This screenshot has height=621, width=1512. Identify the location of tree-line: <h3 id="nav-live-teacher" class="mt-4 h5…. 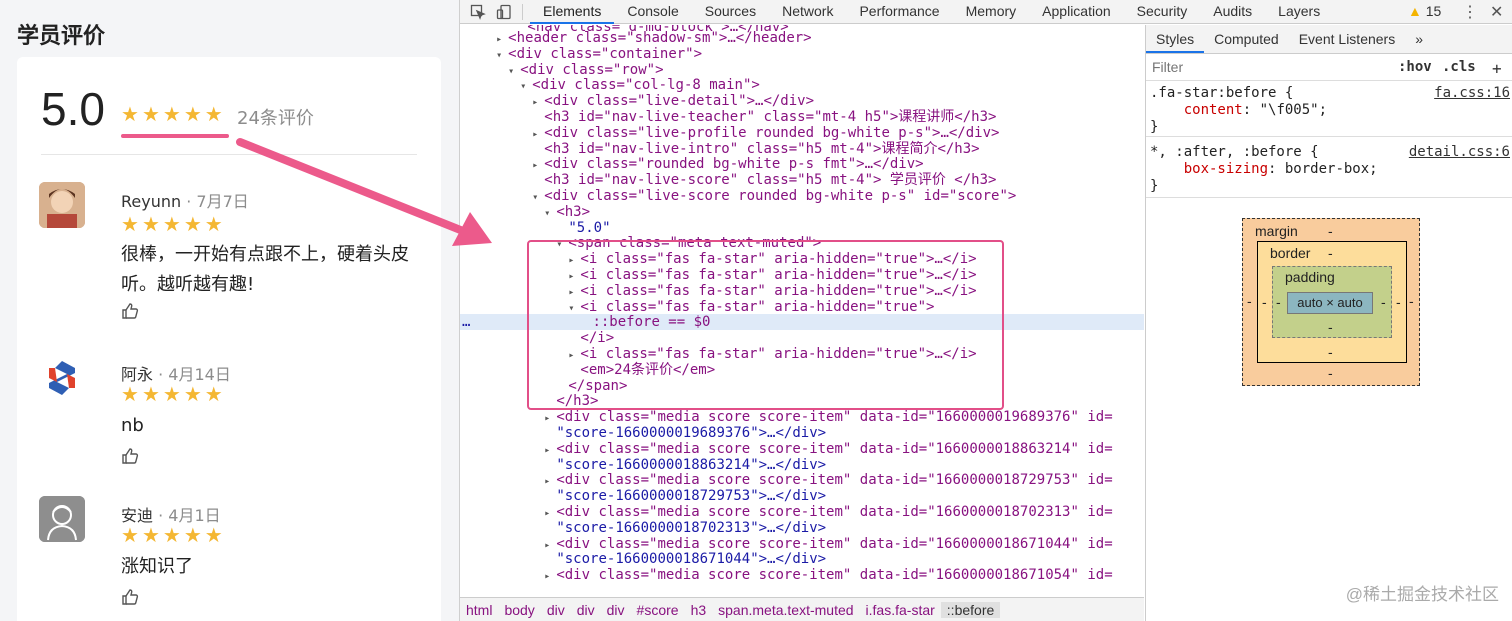
(802, 117).